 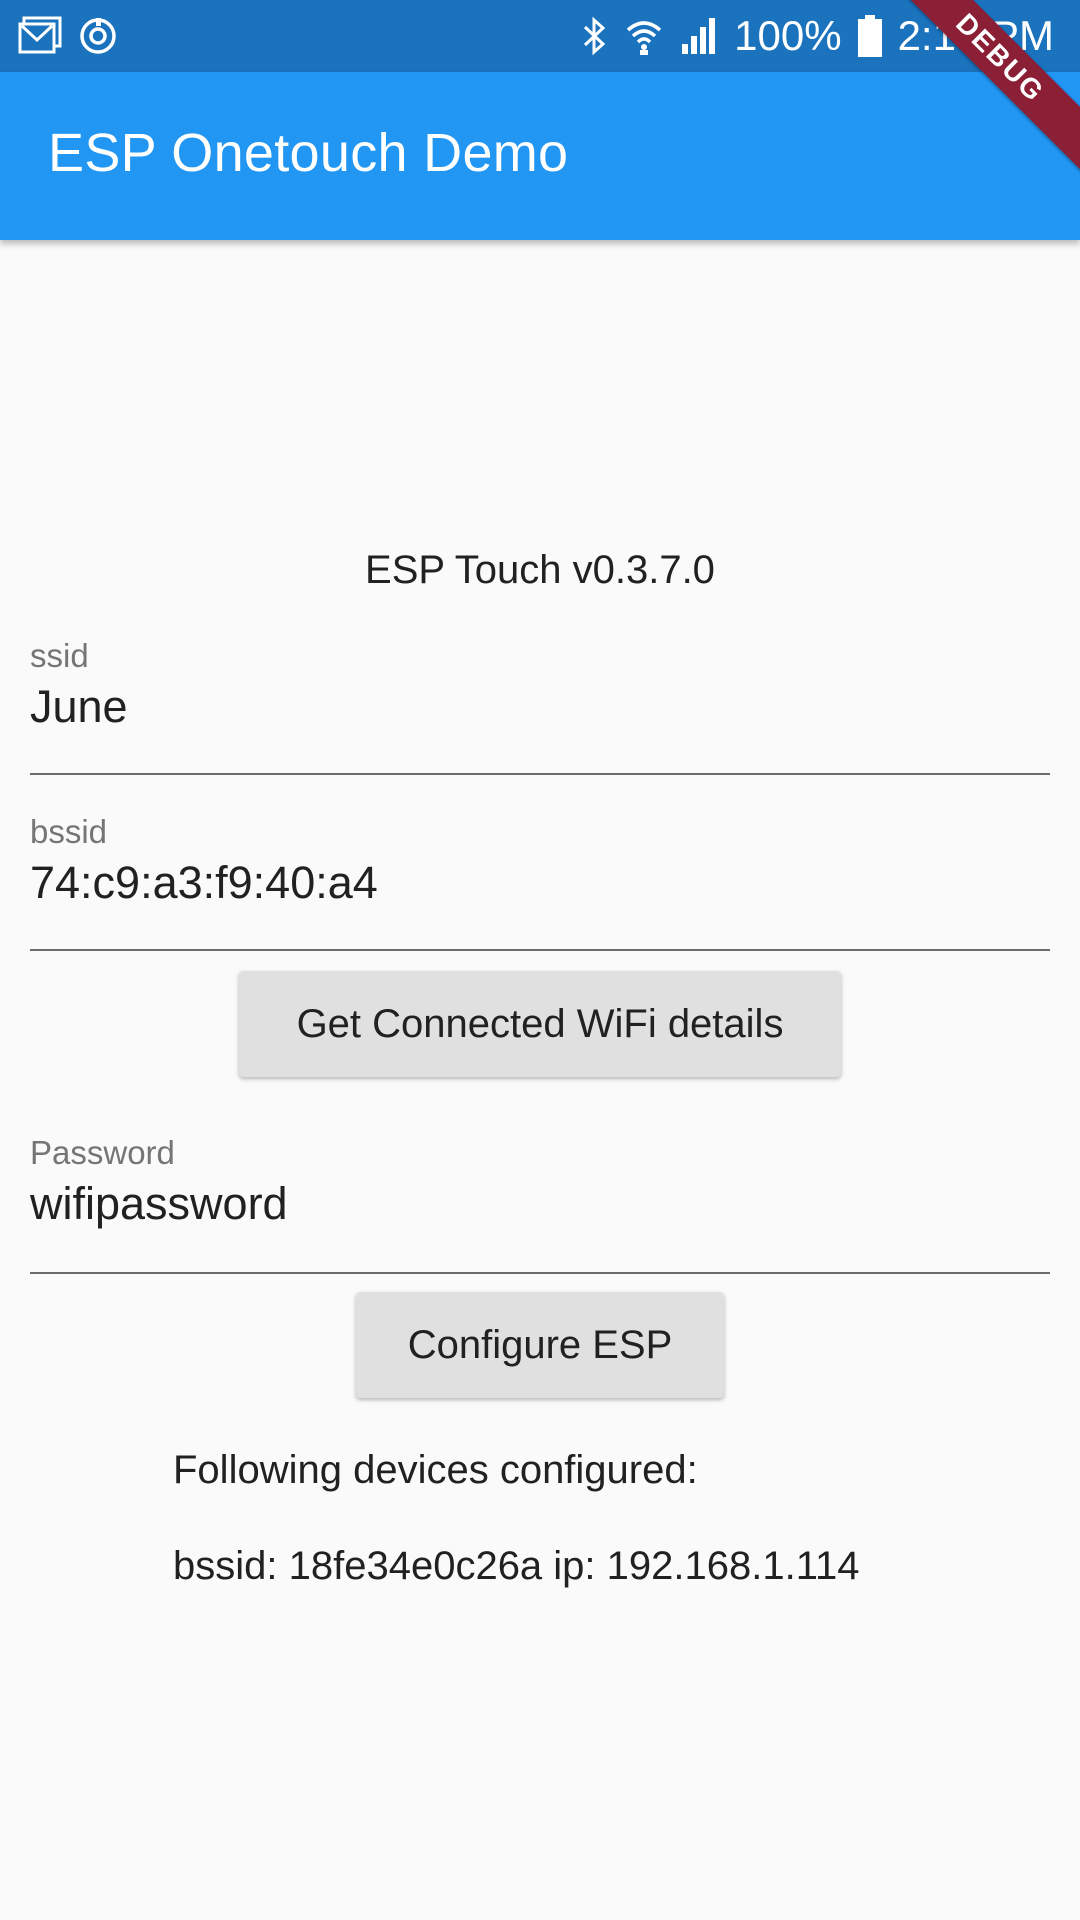 What do you see at coordinates (540, 36) in the screenshot?
I see `status-bar: 100% 2:19 PM` at bounding box center [540, 36].